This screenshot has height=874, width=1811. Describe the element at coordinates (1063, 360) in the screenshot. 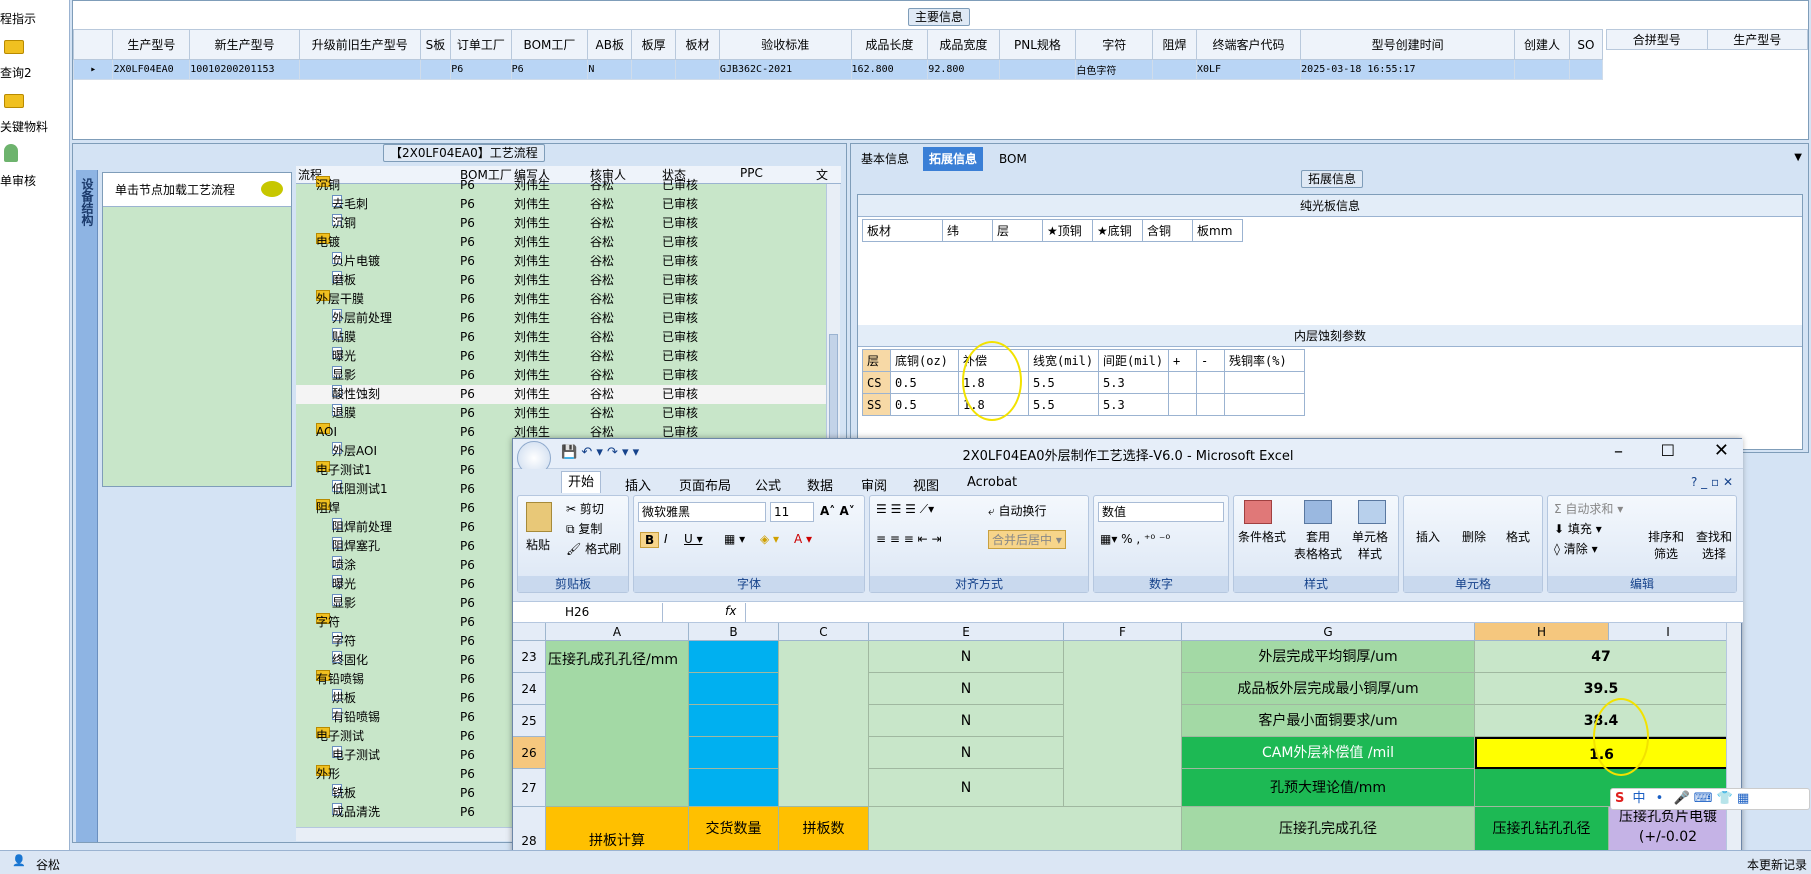

I see `col-header: 线宽(mil)` at that location.